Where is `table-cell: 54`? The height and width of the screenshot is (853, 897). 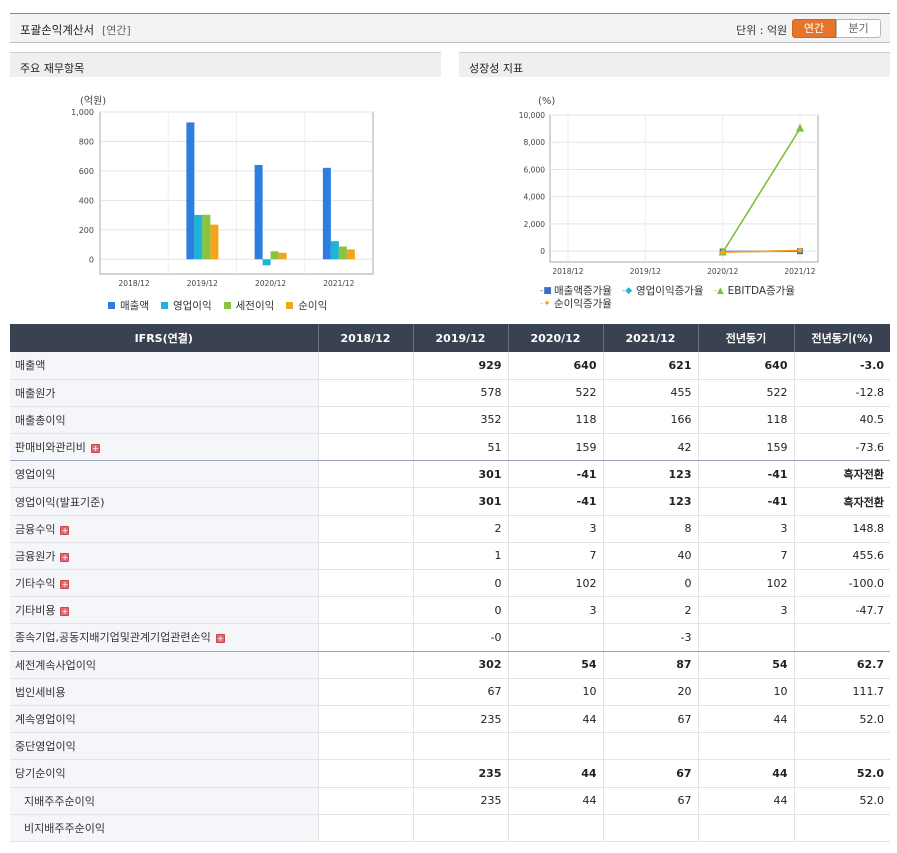
table-cell: 54 is located at coordinates (745, 665).